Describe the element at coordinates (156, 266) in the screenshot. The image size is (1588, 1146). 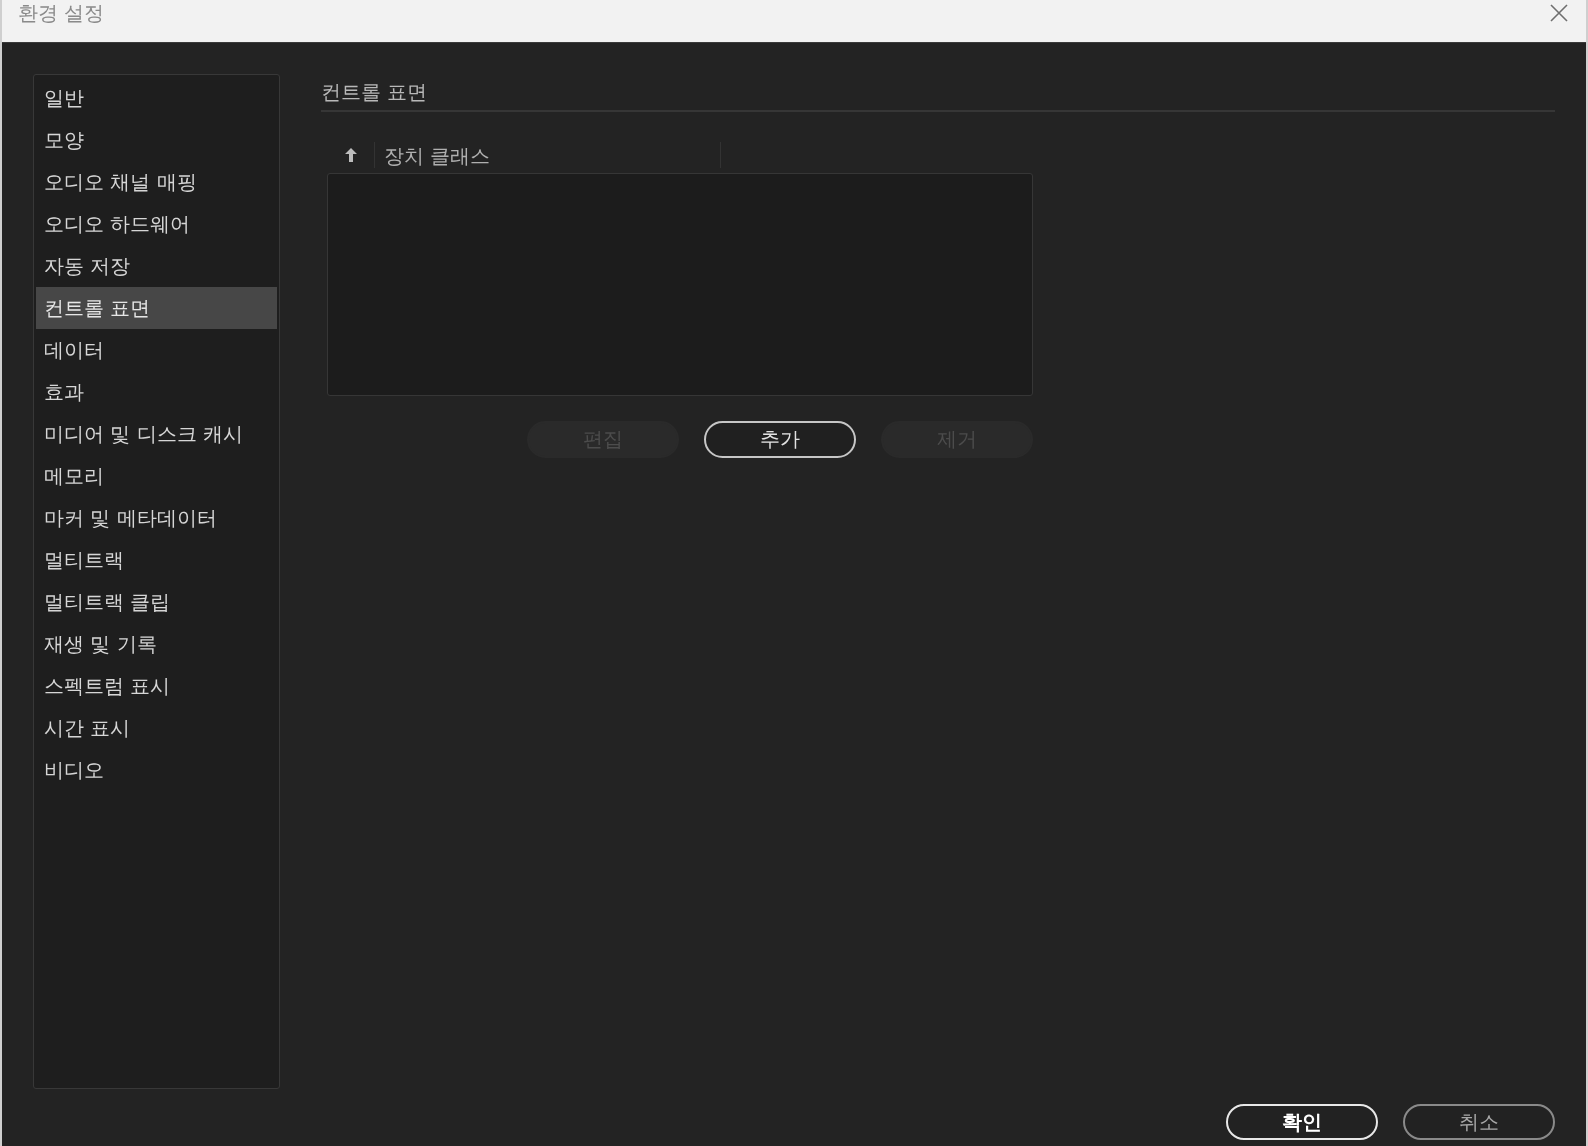
I see `sidebar-item: 자동 저장` at that location.